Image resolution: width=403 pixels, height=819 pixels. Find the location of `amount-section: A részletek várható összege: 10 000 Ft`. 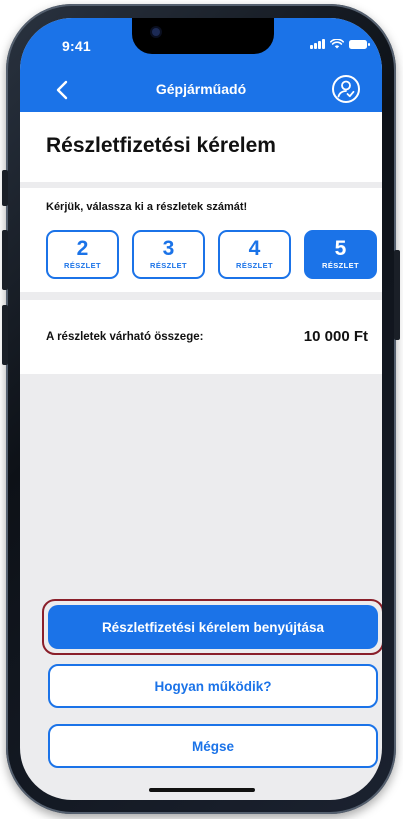

amount-section: A részletek várható összege: 10 000 Ft is located at coordinates (201, 337).